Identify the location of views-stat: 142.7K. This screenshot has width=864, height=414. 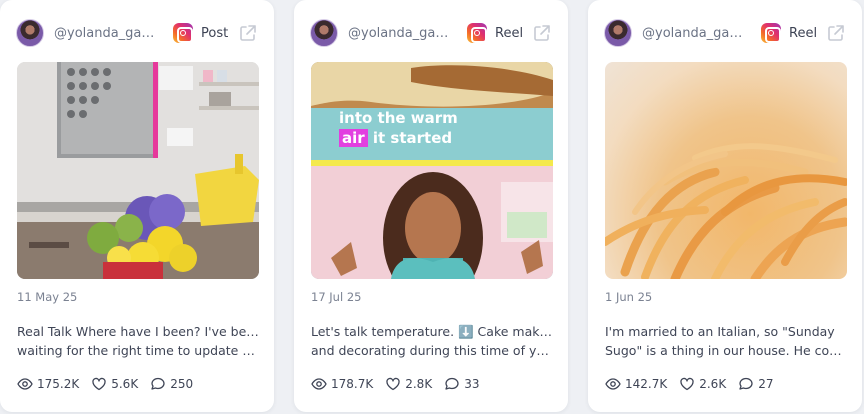
(636, 384).